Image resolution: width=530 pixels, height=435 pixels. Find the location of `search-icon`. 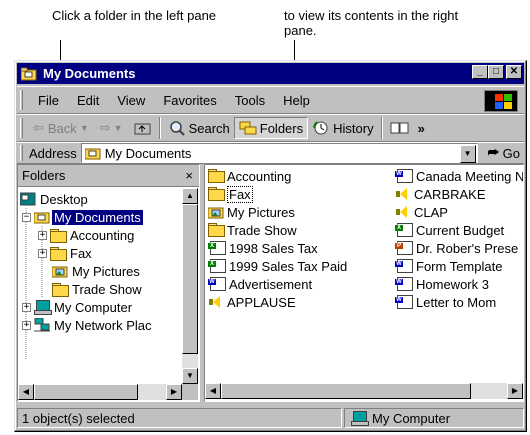

search-icon is located at coordinates (177, 128).